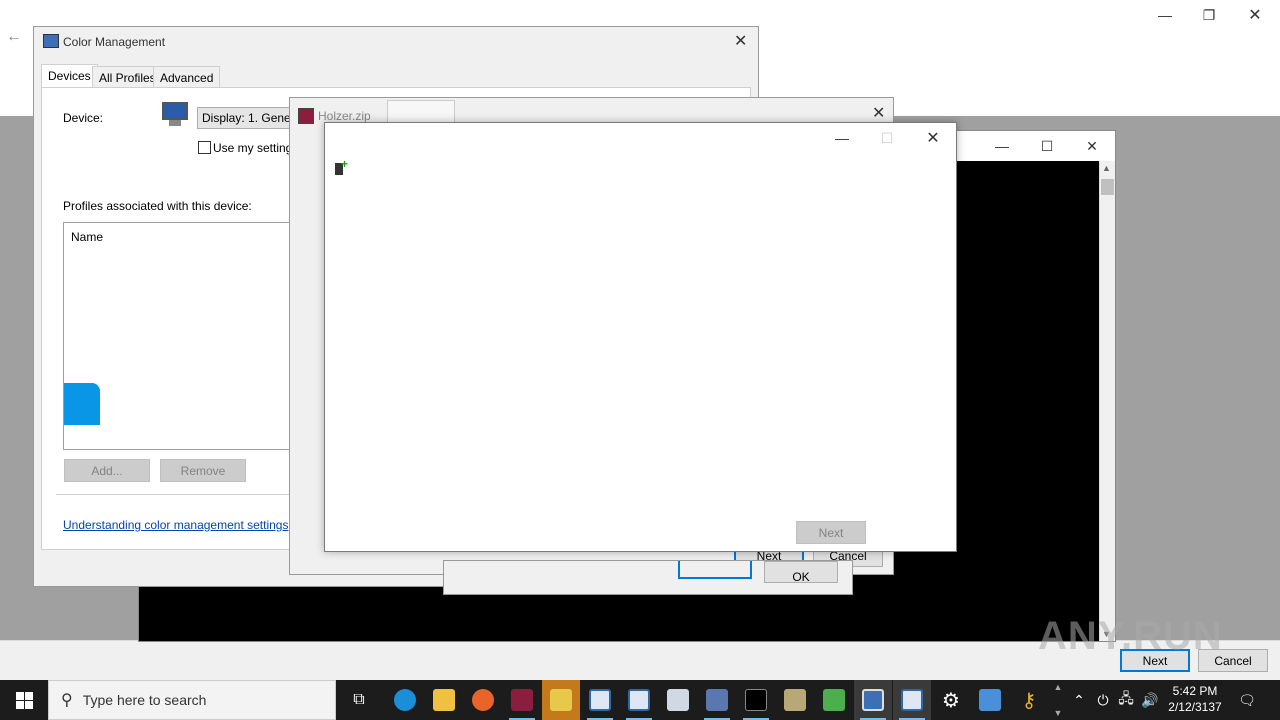  What do you see at coordinates (831, 532) in the screenshot?
I see `front-next-button: Next` at bounding box center [831, 532].